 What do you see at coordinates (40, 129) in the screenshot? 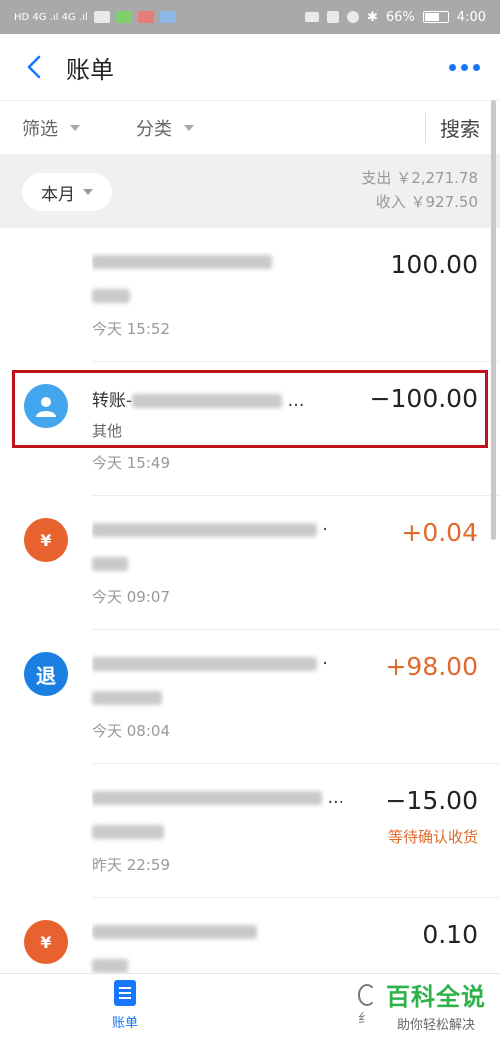
I see `filter-label: 筛选` at bounding box center [40, 129].